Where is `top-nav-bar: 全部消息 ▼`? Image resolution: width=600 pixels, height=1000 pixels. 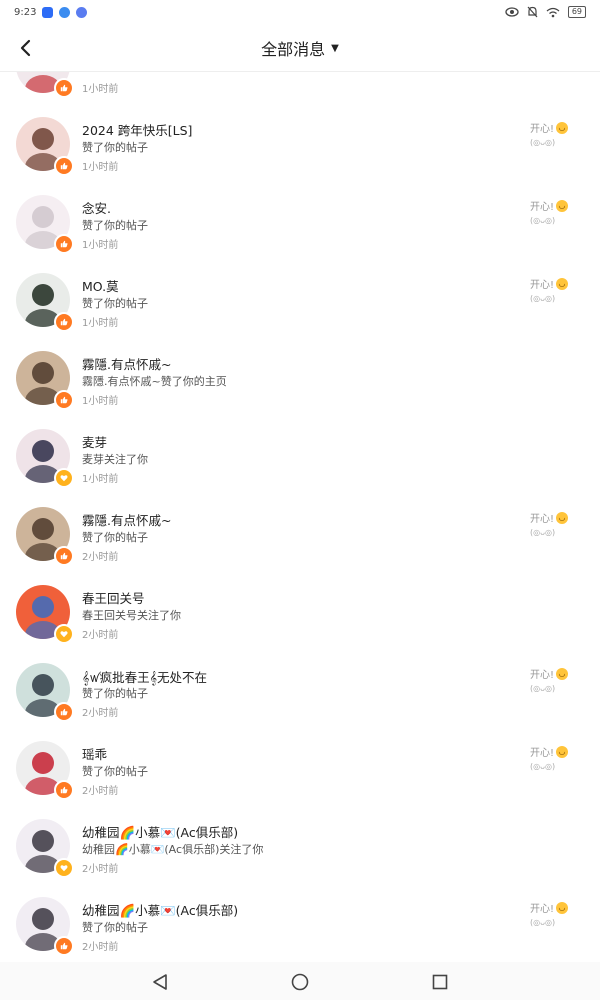
top-nav-bar: 全部消息 ▼ is located at coordinates (300, 48).